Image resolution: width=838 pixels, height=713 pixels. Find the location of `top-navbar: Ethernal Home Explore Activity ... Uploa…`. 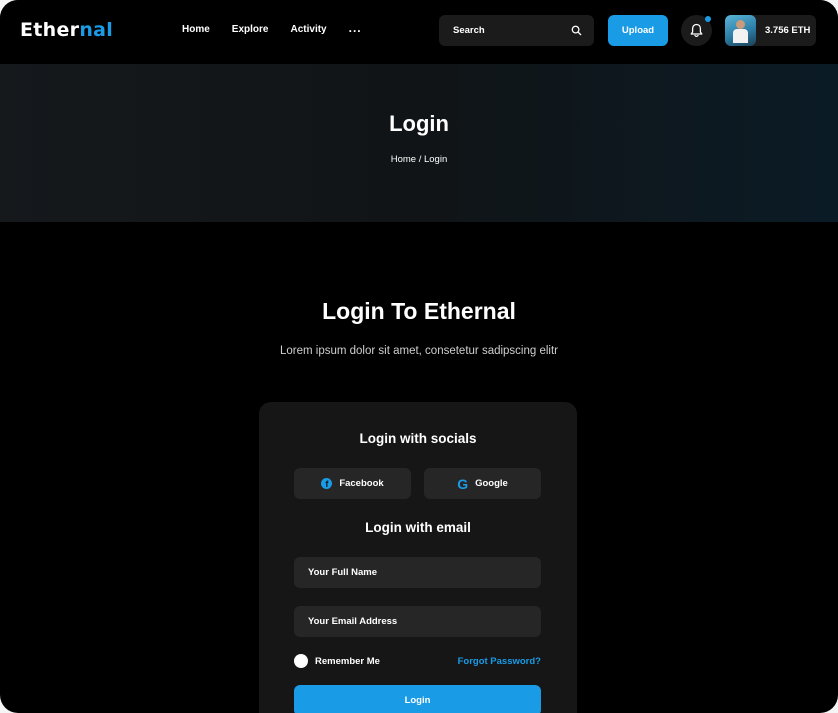

top-navbar: Ethernal Home Explore Activity ... Uploa… is located at coordinates (419, 32).